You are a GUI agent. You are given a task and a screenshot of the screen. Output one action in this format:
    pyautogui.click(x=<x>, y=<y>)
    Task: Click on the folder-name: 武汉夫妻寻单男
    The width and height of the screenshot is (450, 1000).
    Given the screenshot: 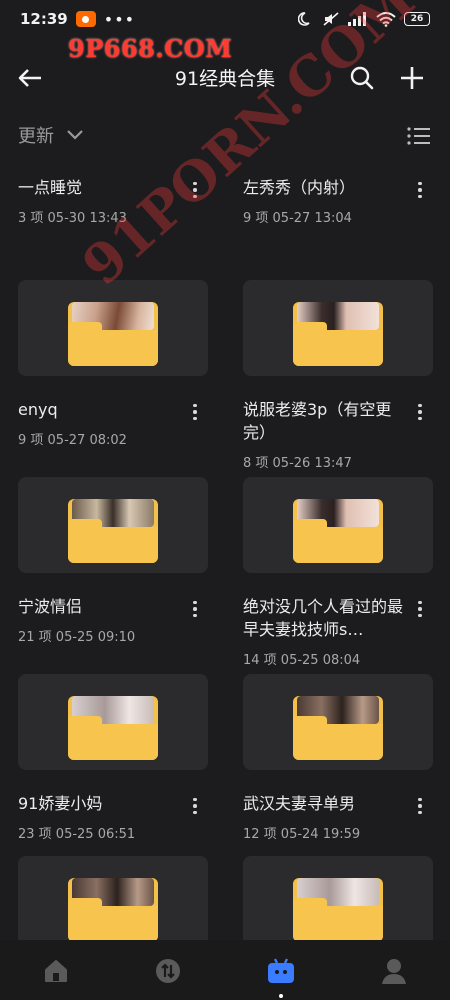 What is the action you would take?
    pyautogui.click(x=299, y=803)
    